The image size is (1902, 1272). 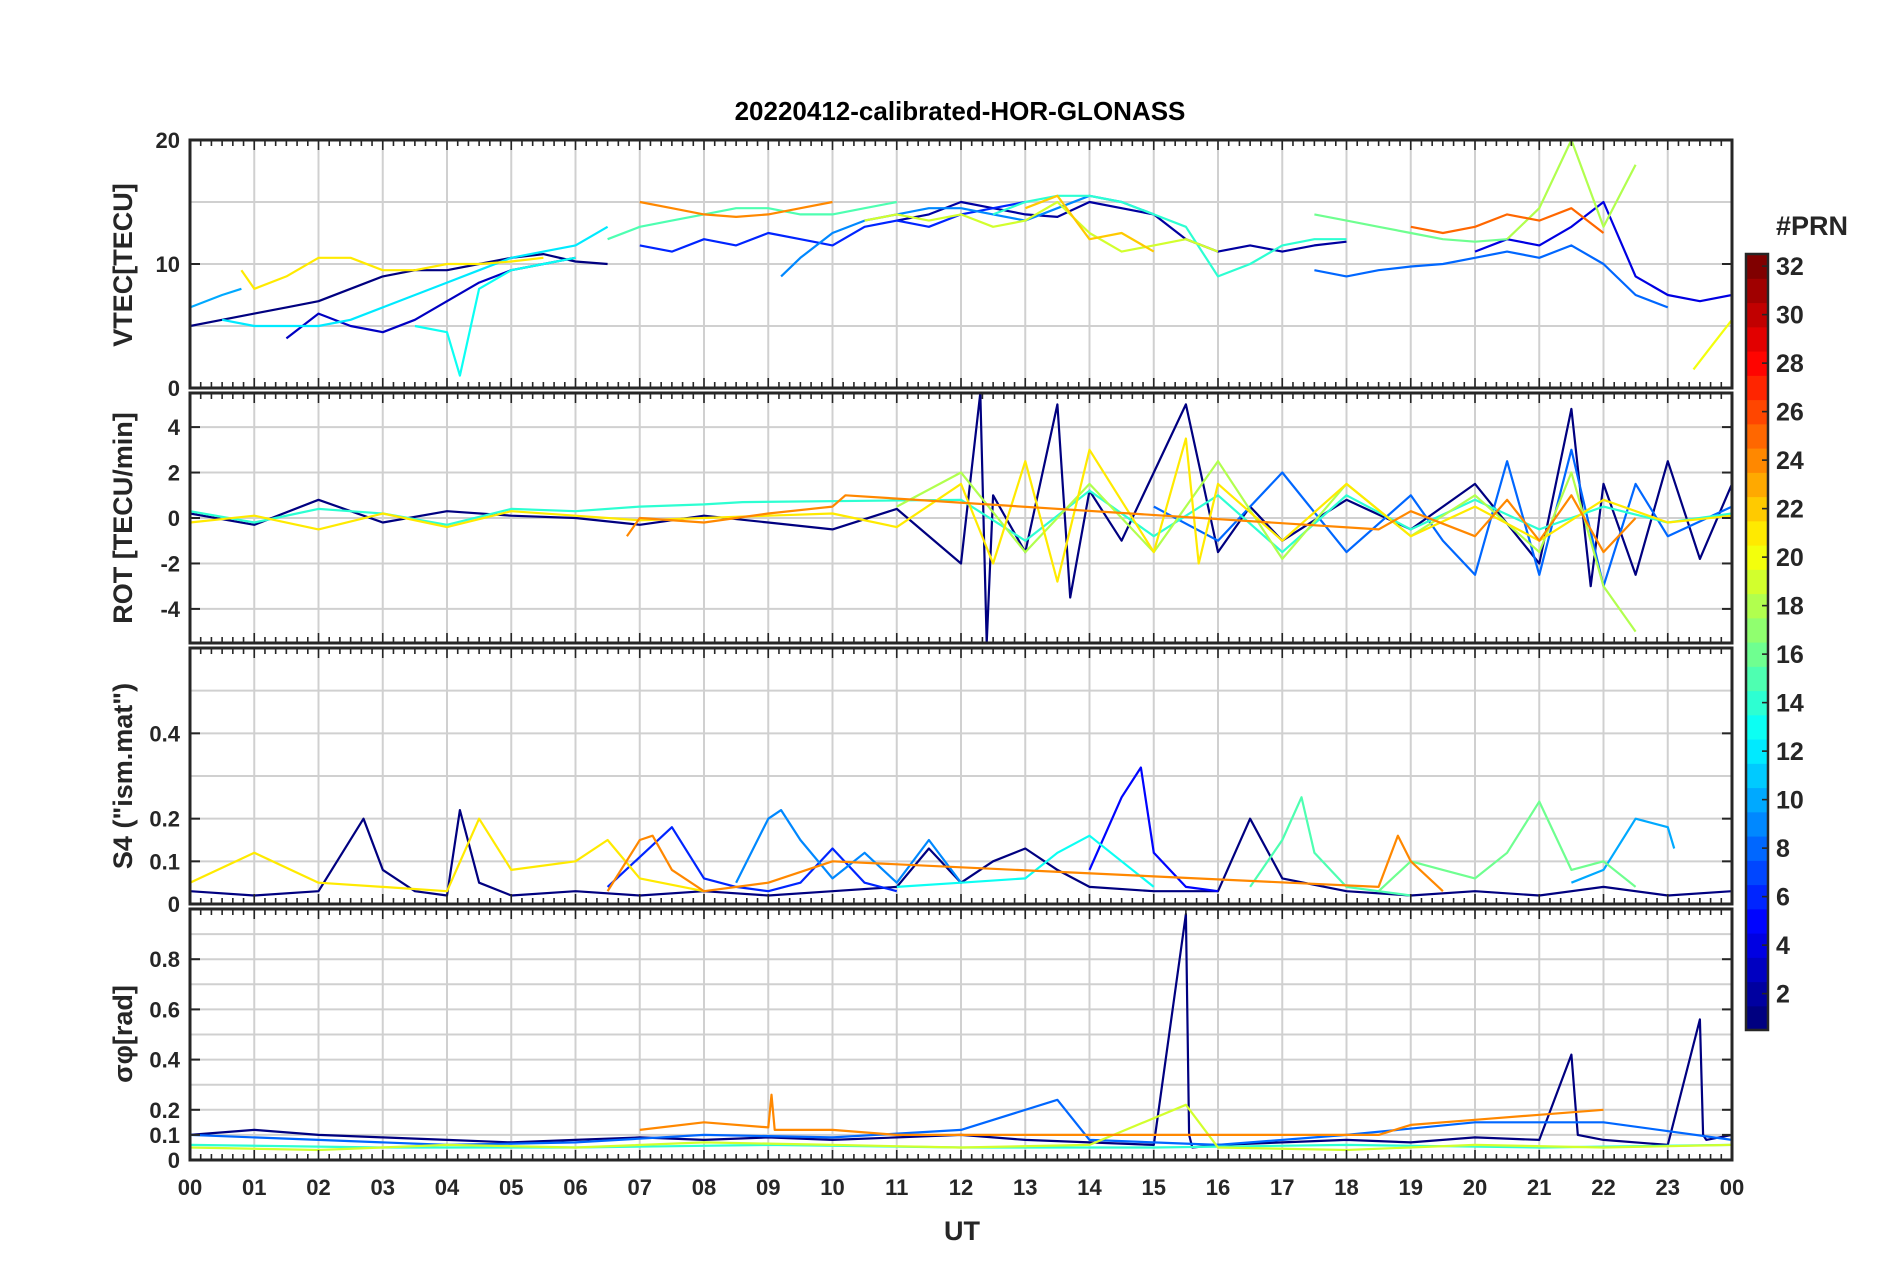 What do you see at coordinates (1783, 946) in the screenshot?
I see `colorbar-tick-label: 4` at bounding box center [1783, 946].